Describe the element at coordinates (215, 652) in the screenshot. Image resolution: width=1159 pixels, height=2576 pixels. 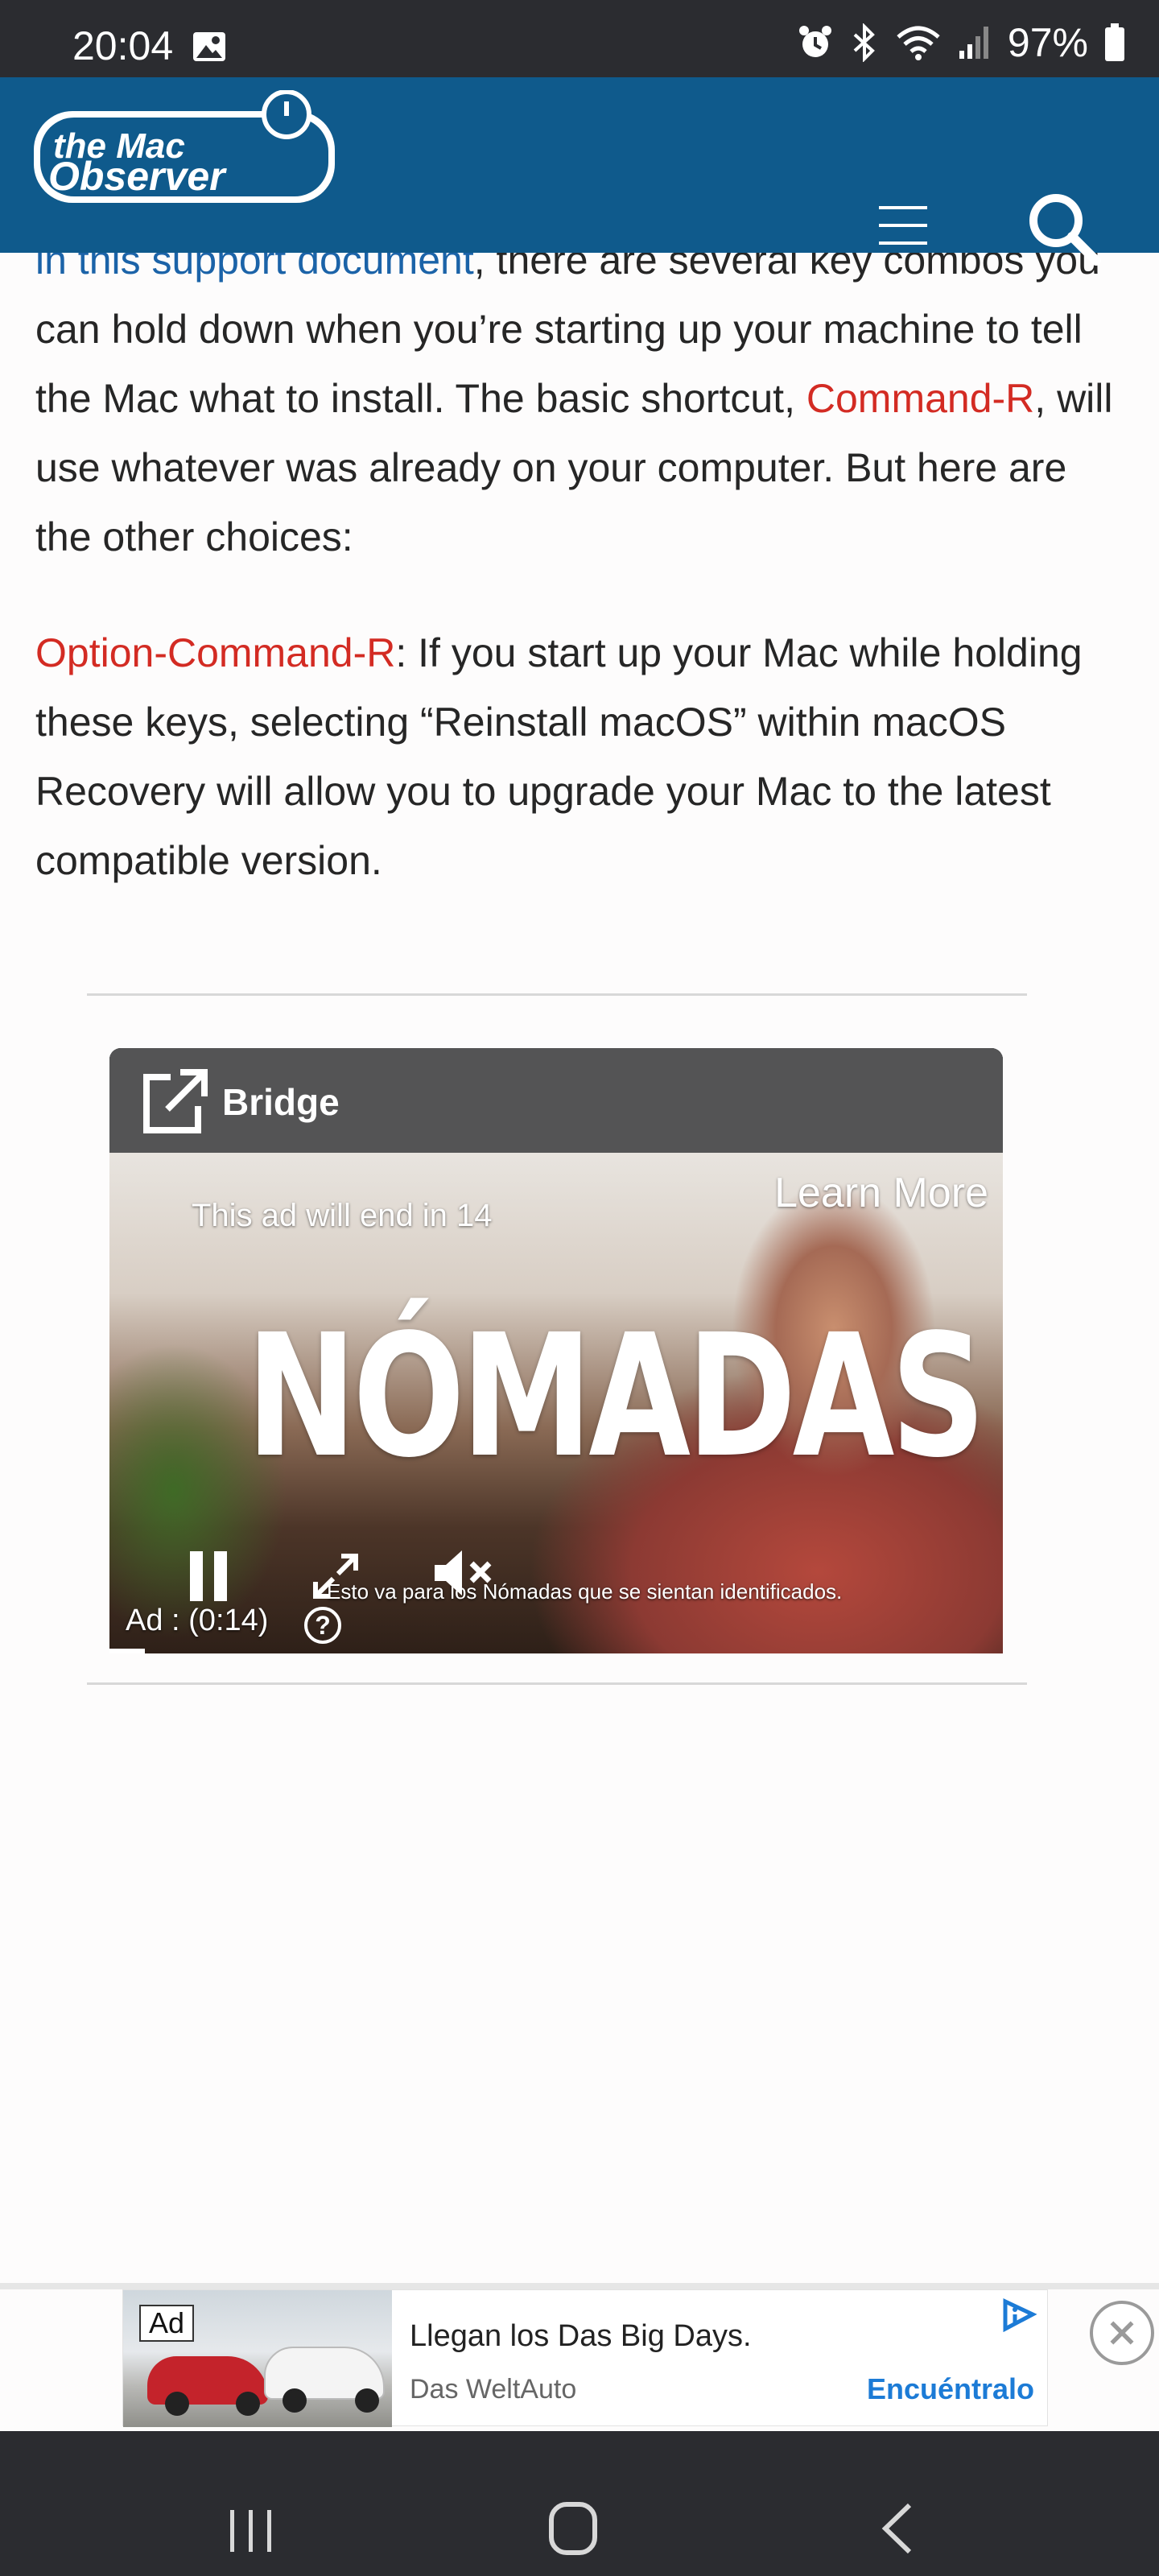
I see `option-command-r-link: Option-Command-R` at that location.